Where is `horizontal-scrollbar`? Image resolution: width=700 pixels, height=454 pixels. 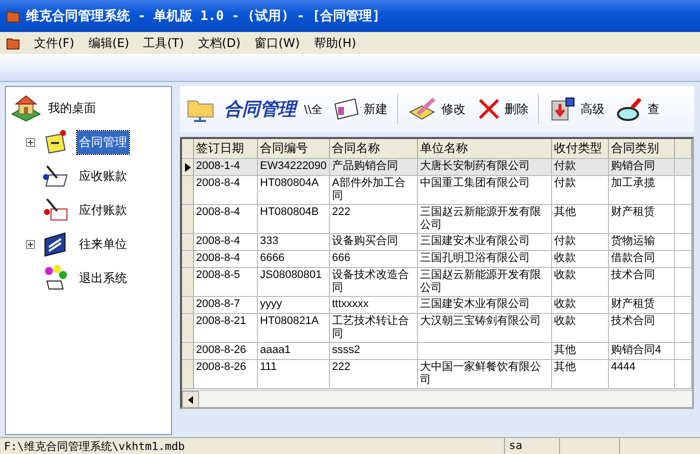
horizontal-scrollbar is located at coordinates (437, 398).